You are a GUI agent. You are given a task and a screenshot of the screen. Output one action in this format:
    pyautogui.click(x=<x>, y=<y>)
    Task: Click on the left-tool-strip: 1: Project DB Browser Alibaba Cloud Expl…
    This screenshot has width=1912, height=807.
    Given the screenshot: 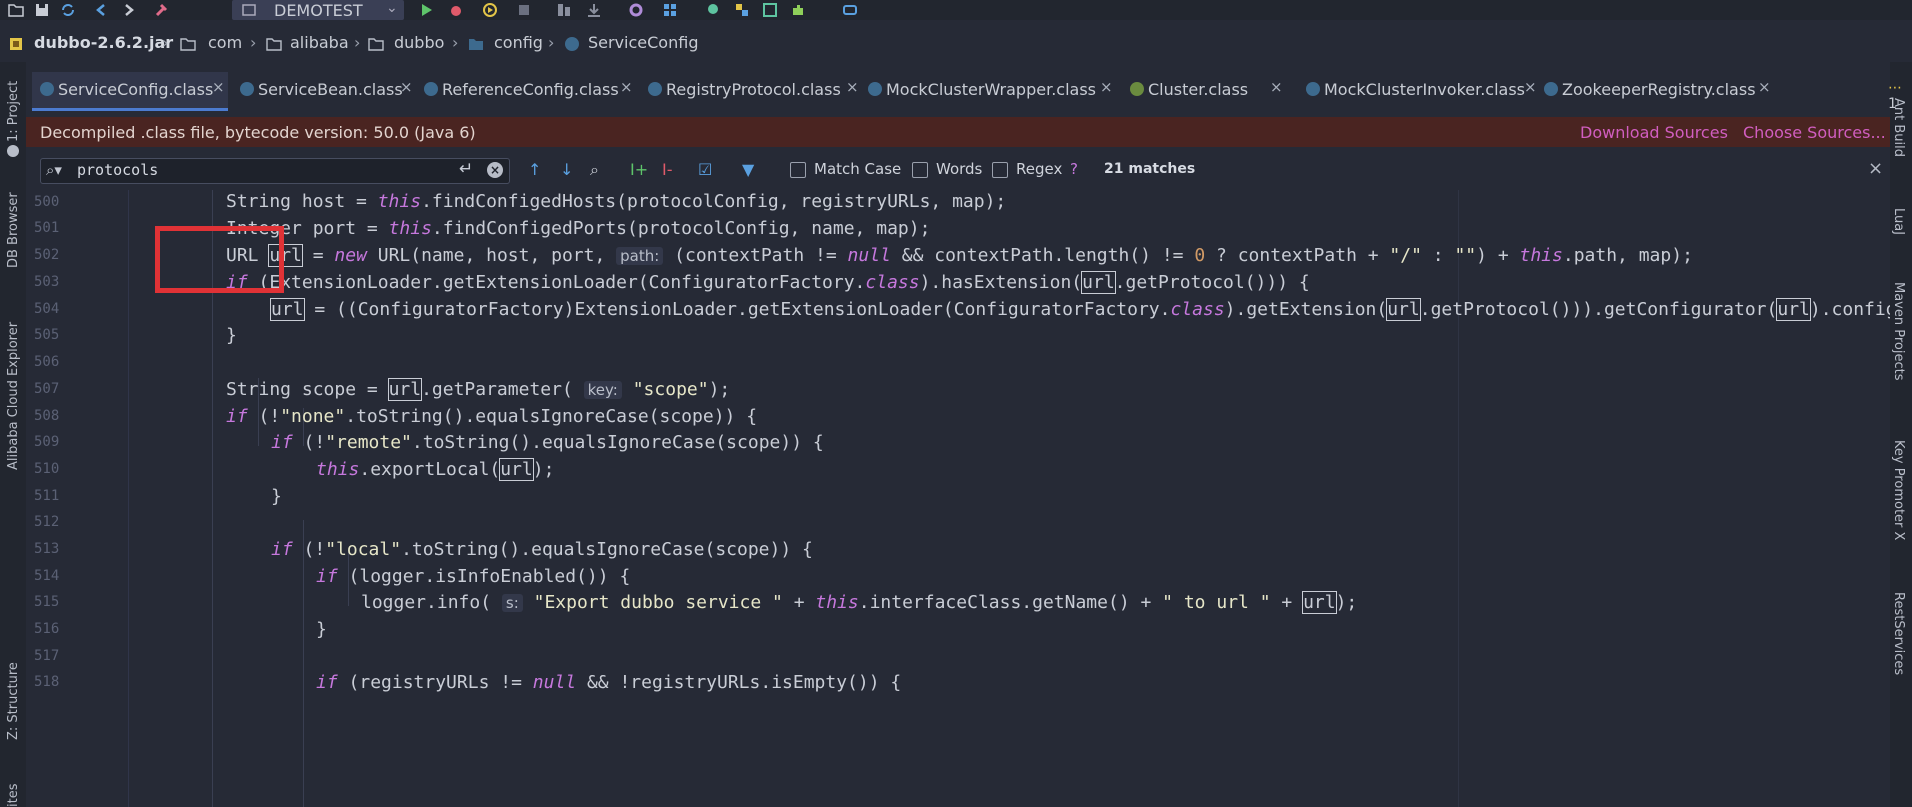 What is the action you would take?
    pyautogui.click(x=13, y=434)
    